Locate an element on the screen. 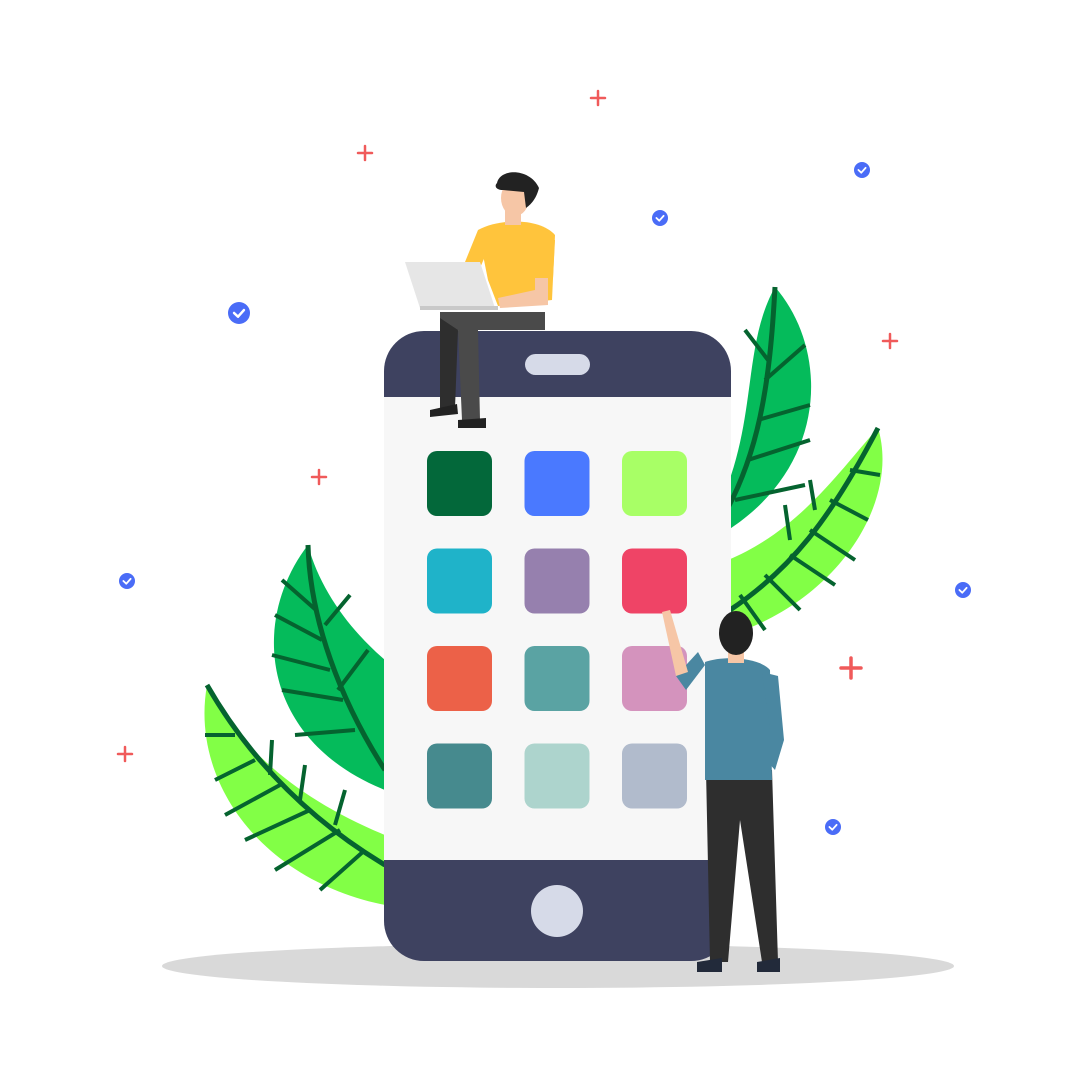 Image resolution: width=1080 pixels, height=1080 pixels. leaf-left-back is located at coordinates (329, 667).